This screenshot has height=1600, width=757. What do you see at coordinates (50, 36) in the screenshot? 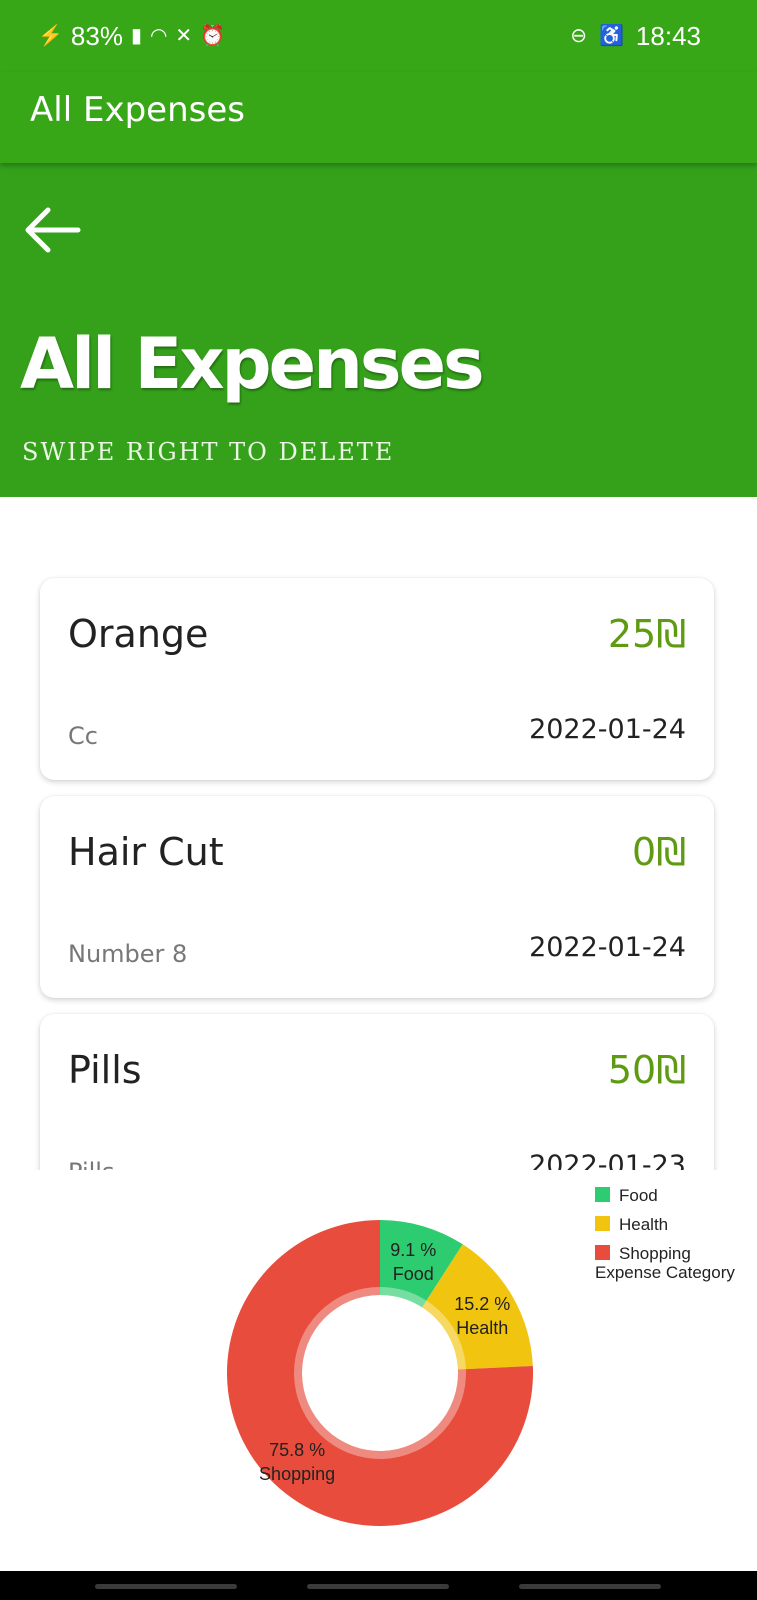
I see `charging-icon: ⚡` at bounding box center [50, 36].